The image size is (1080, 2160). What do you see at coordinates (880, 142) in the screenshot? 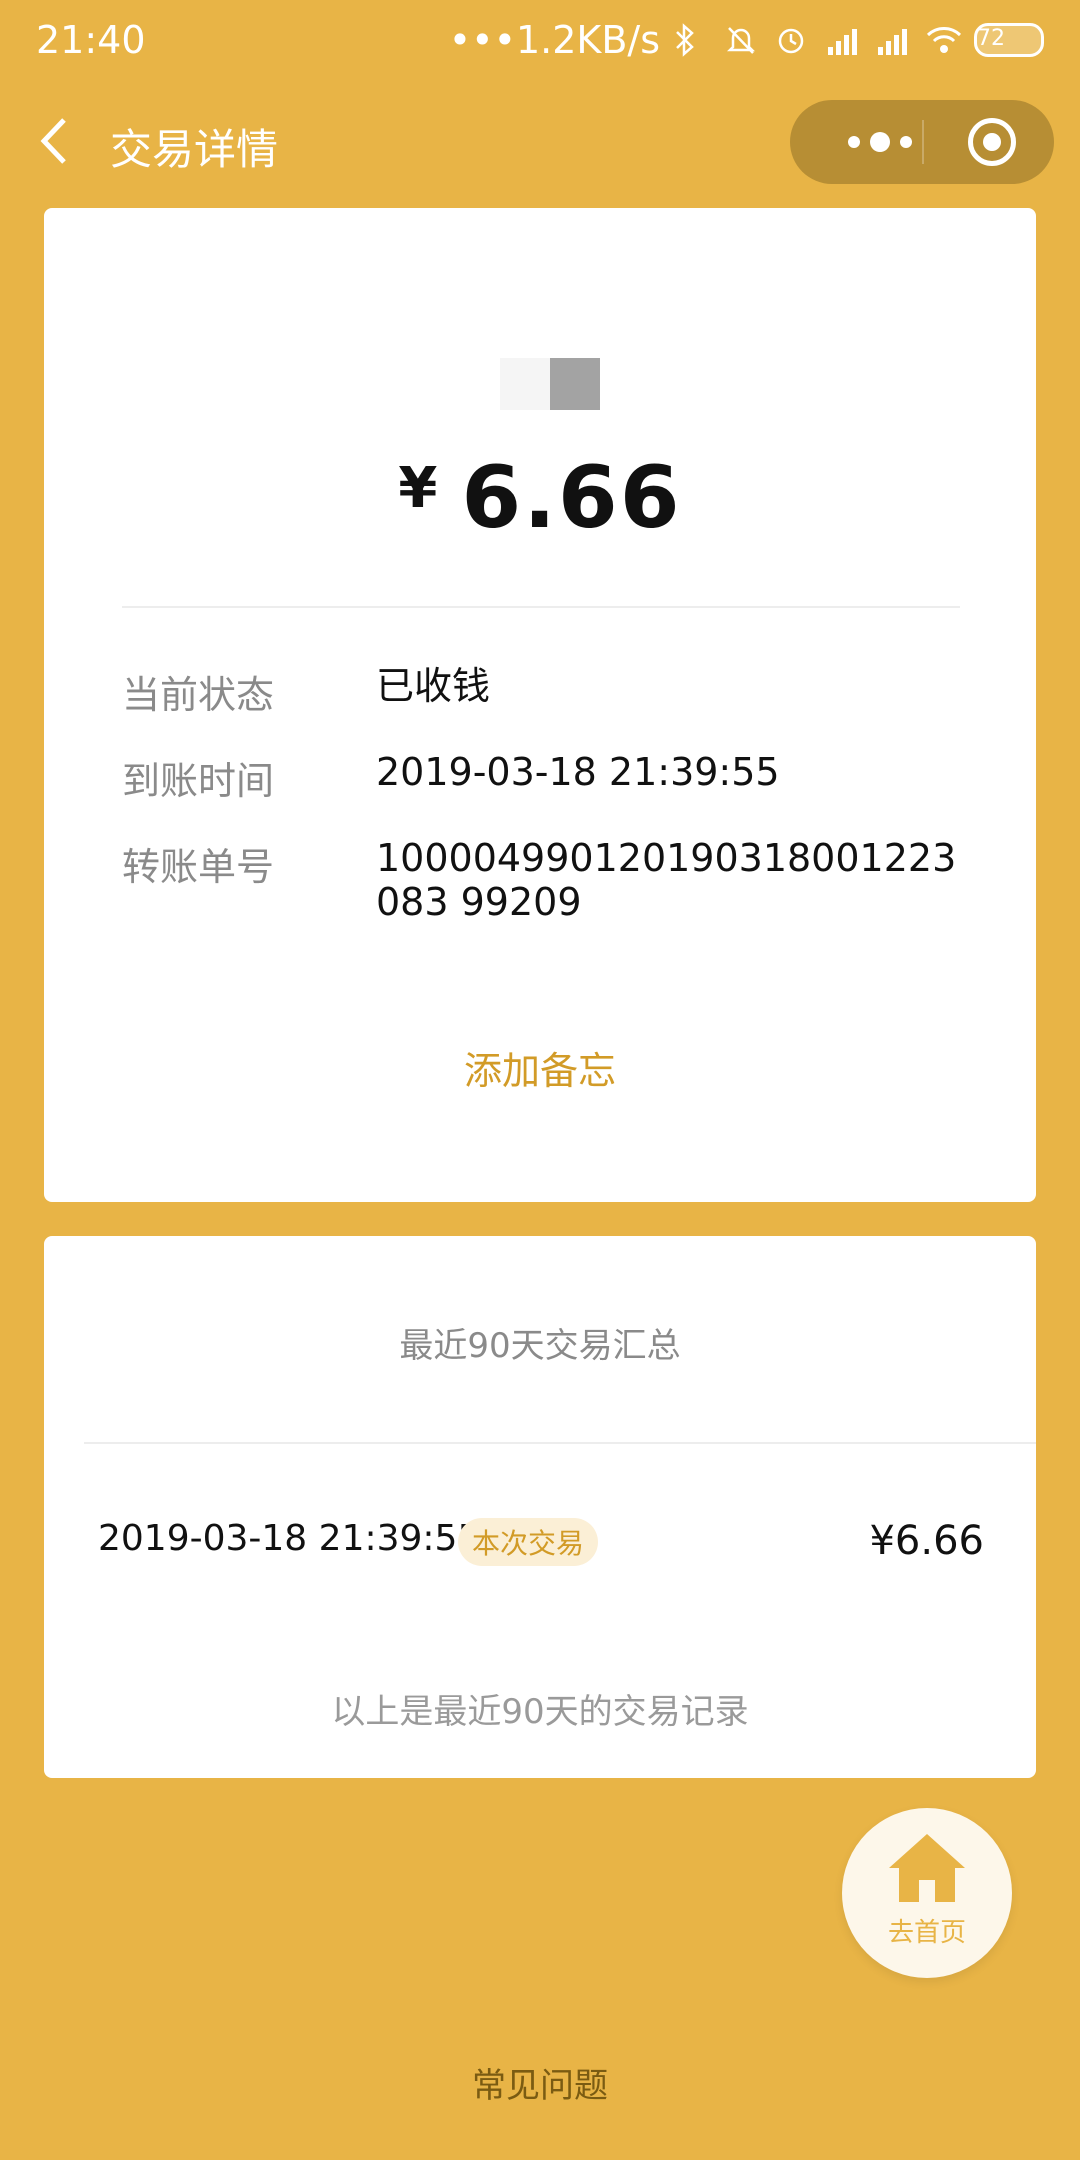
I see `more-dots-icon` at bounding box center [880, 142].